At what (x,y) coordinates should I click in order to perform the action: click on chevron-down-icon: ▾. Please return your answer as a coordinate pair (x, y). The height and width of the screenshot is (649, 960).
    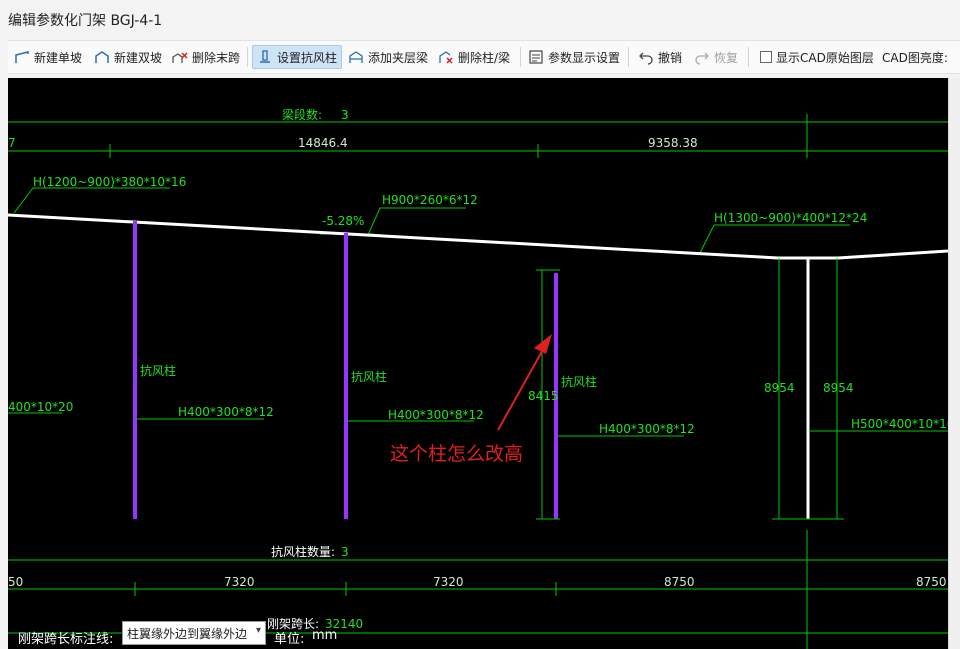
    Looking at the image, I should click on (258, 630).